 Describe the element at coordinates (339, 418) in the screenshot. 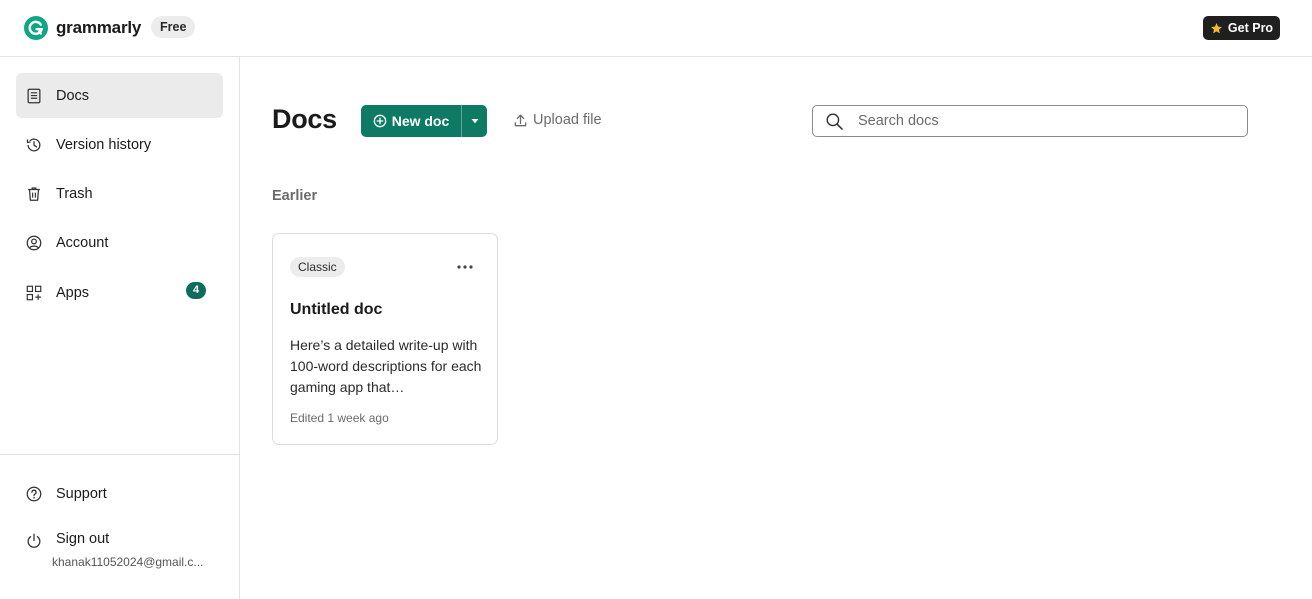

I see `doc-edited-time: Edited 1 week ago` at that location.